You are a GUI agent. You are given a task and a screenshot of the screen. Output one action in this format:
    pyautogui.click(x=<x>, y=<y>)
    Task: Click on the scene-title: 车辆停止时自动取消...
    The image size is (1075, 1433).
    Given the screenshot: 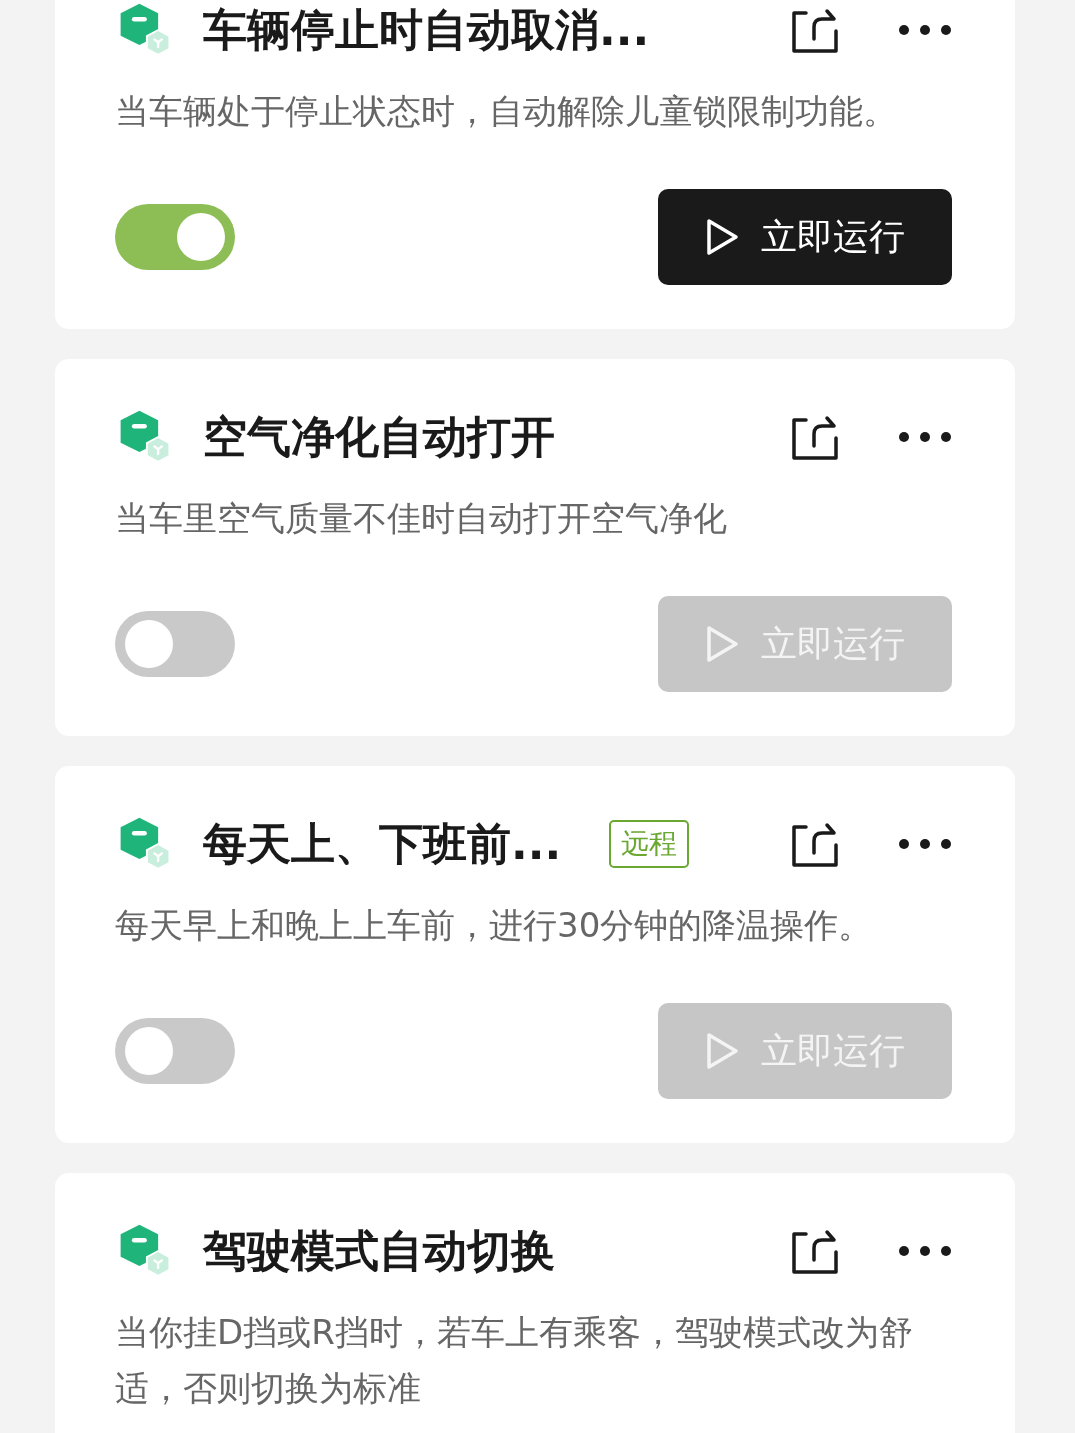 What is the action you would take?
    pyautogui.click(x=426, y=29)
    